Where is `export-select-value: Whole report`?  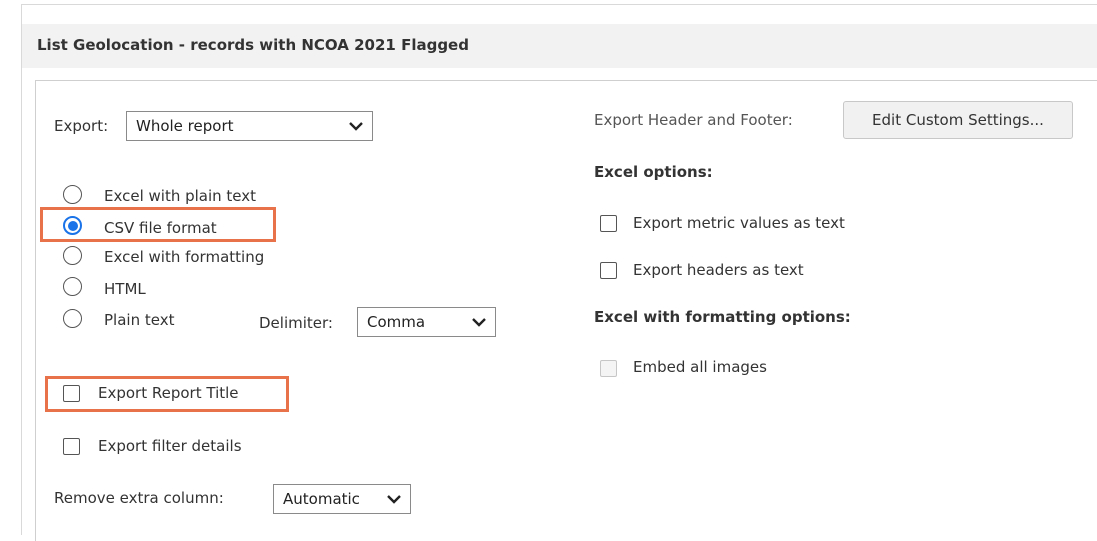
export-select-value: Whole report is located at coordinates (185, 126).